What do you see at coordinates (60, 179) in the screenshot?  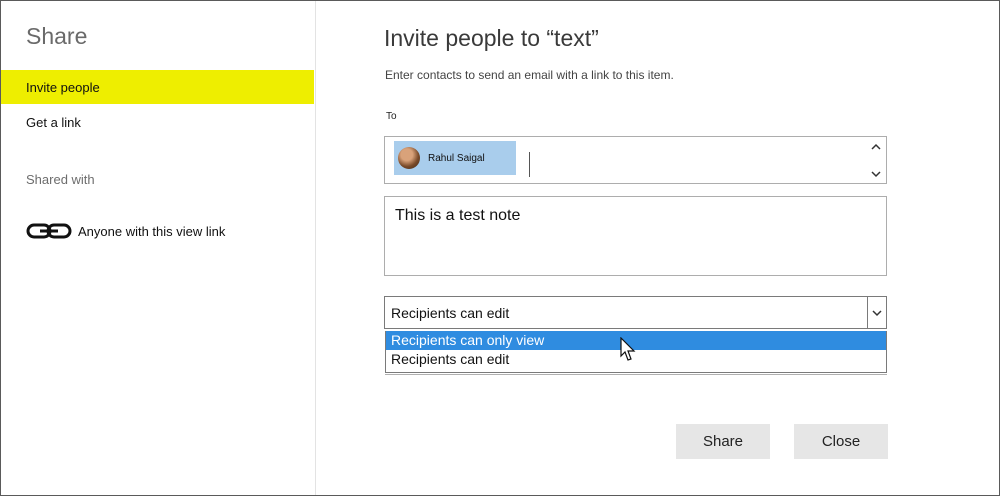 I see `shared-with-heading: Shared with` at bounding box center [60, 179].